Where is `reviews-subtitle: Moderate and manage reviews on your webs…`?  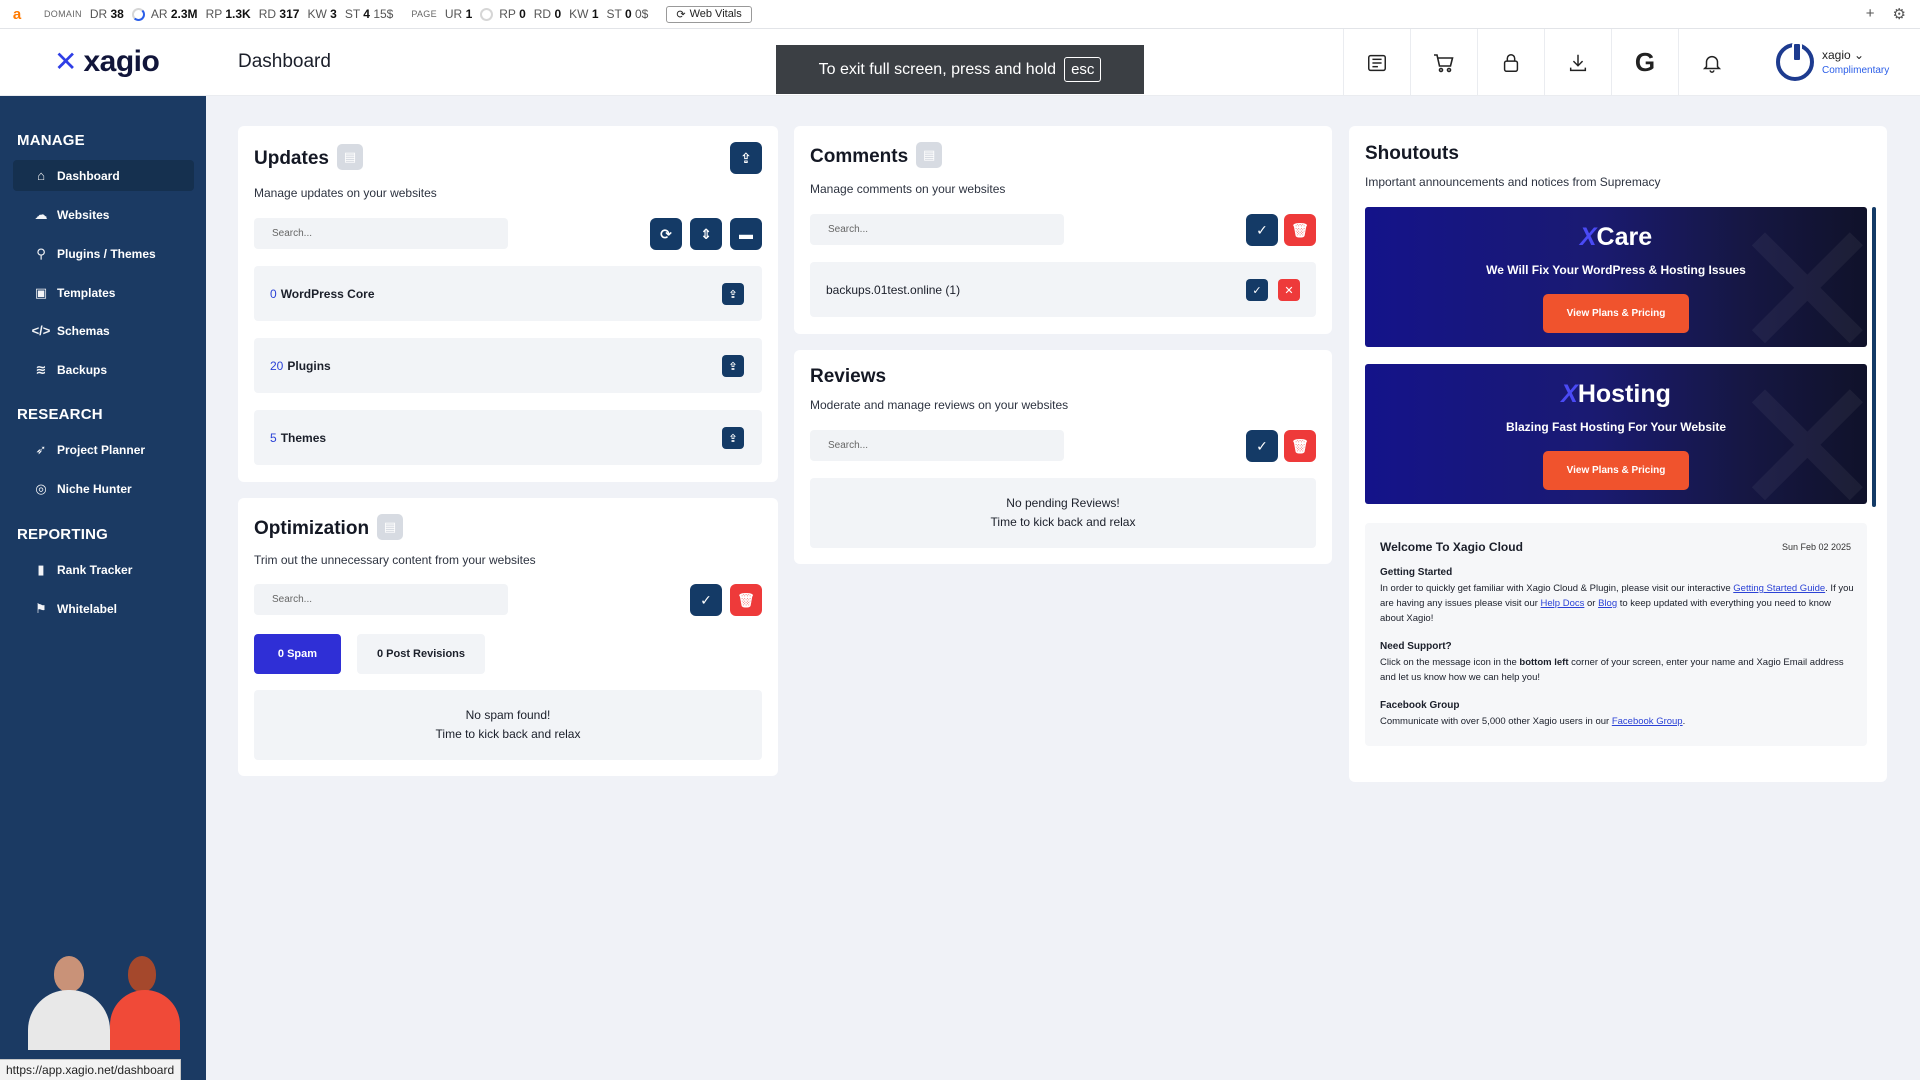
reviews-subtitle: Moderate and manage reviews on your webs… is located at coordinates (939, 405).